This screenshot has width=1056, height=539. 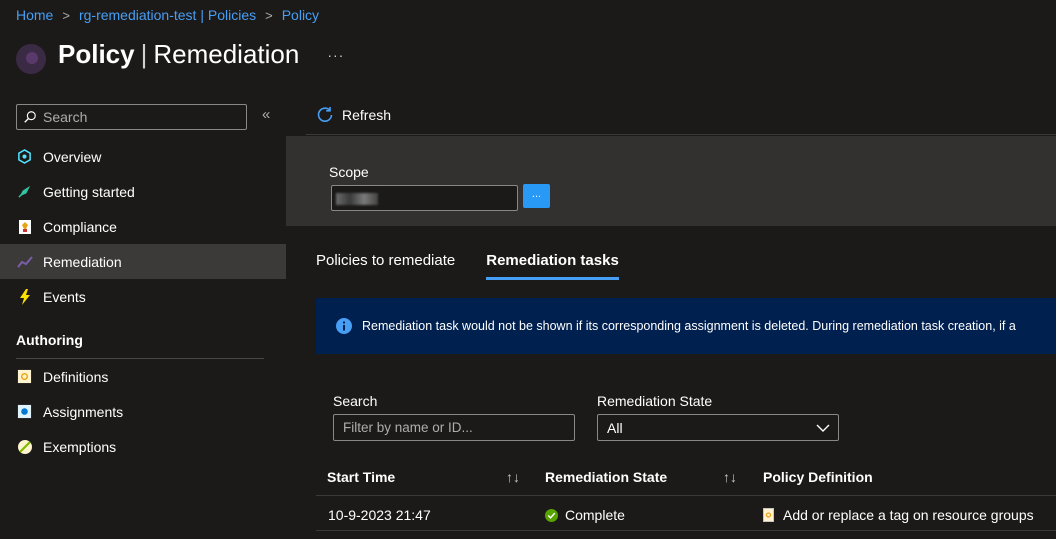 I want to click on page-title-main: Policy, so click(x=96, y=53).